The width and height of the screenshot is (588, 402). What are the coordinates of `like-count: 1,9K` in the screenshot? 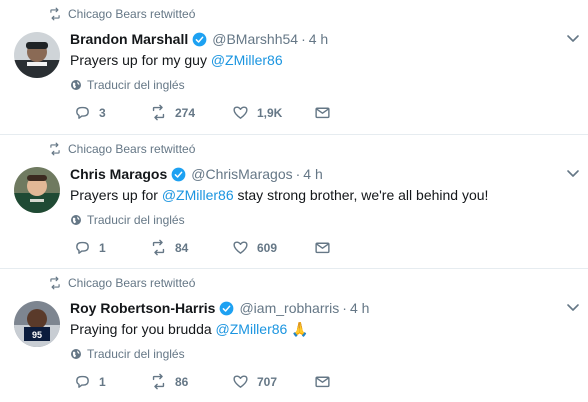 It's located at (270, 112).